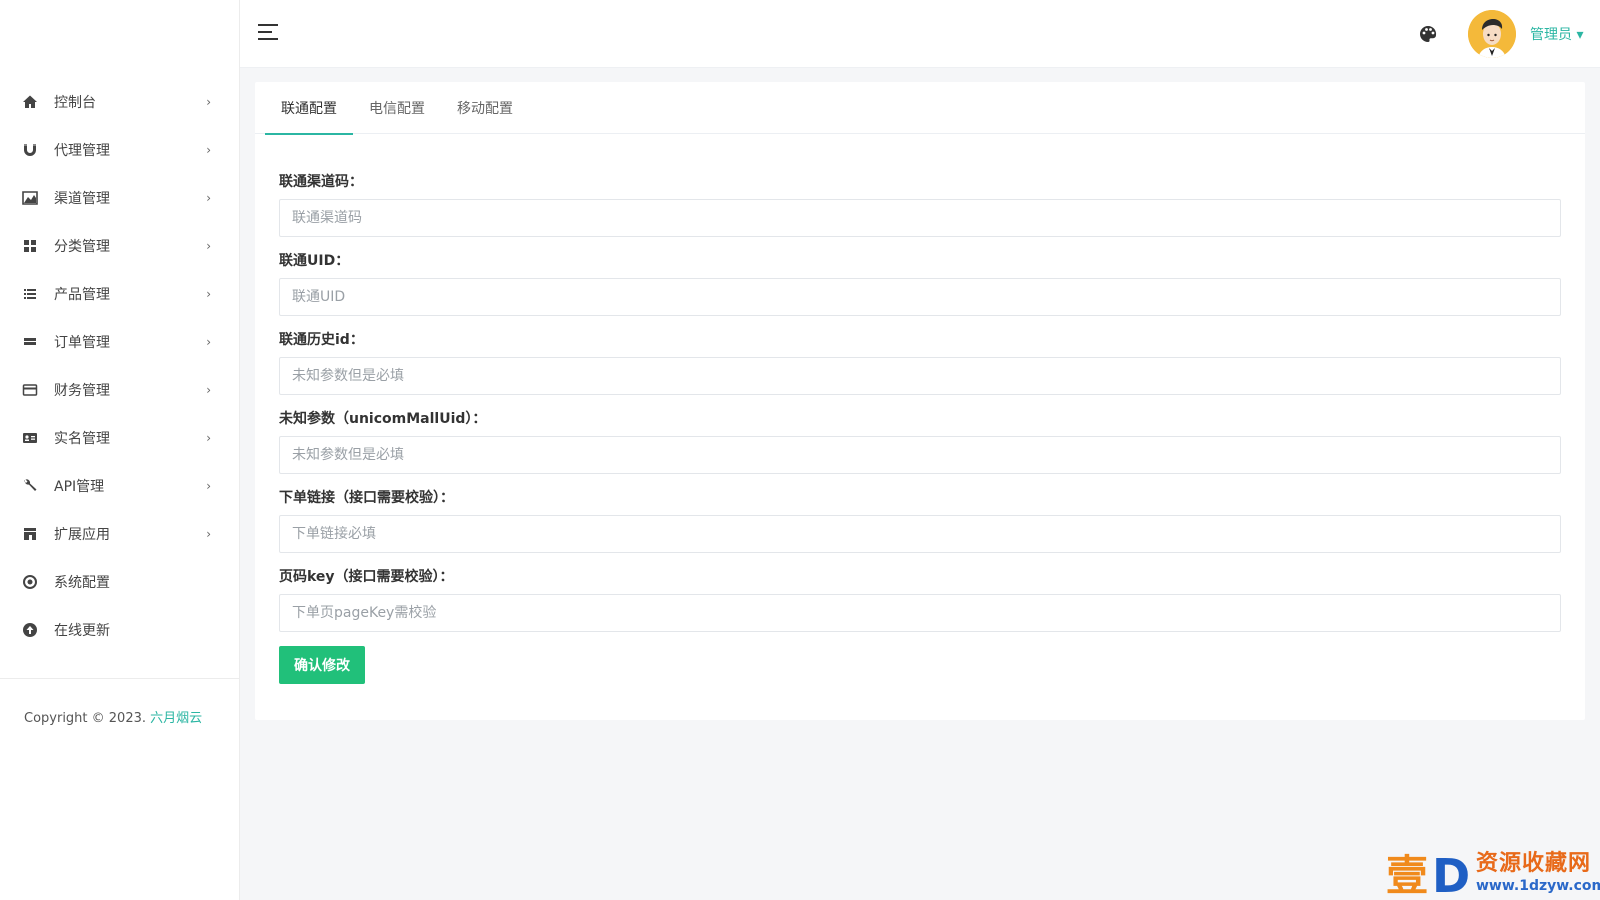 The width and height of the screenshot is (1600, 900). Describe the element at coordinates (30, 150) in the screenshot. I see `magnet-icon` at that location.